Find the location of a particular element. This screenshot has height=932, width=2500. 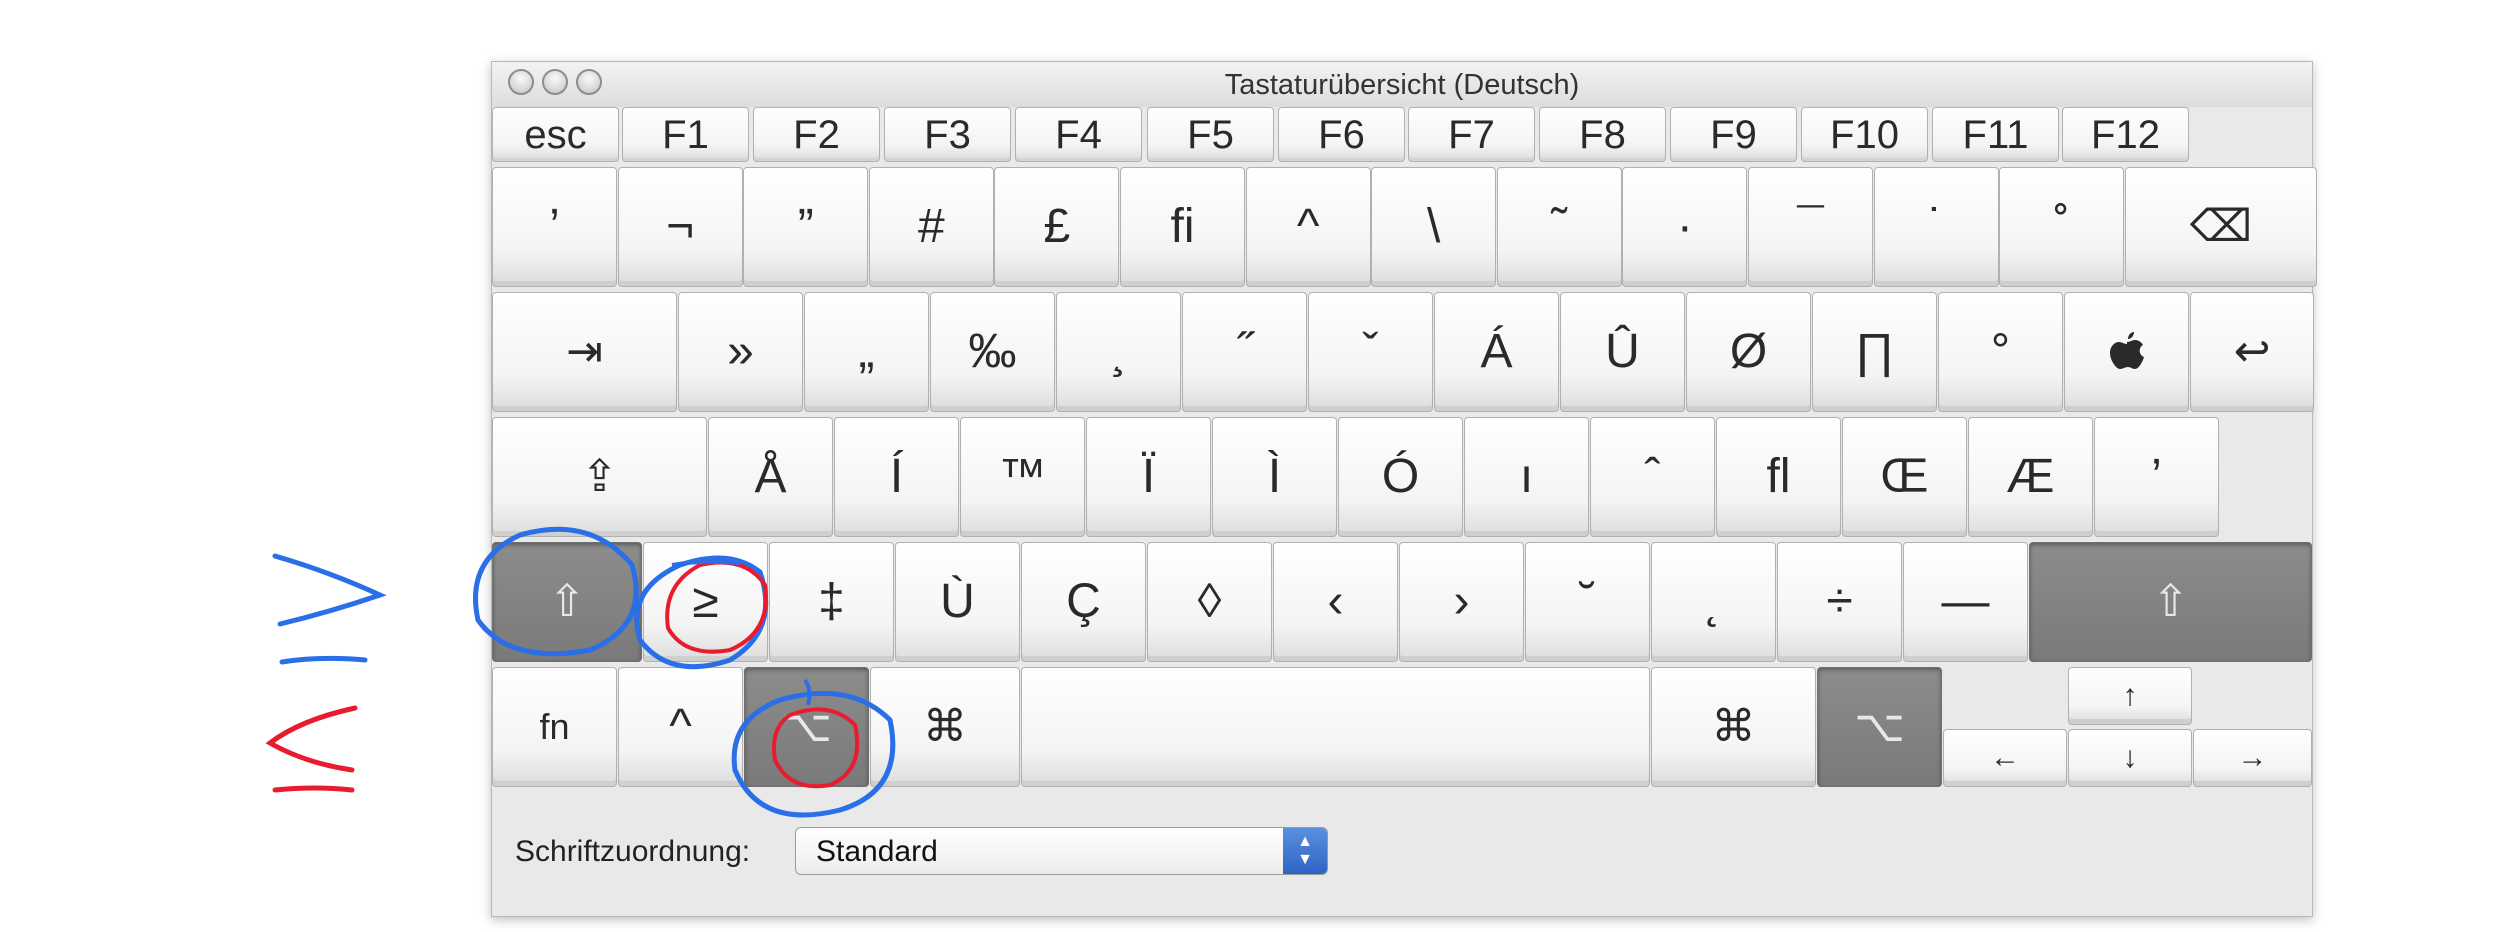

key-number-row-11: ˙ is located at coordinates (1936, 227).